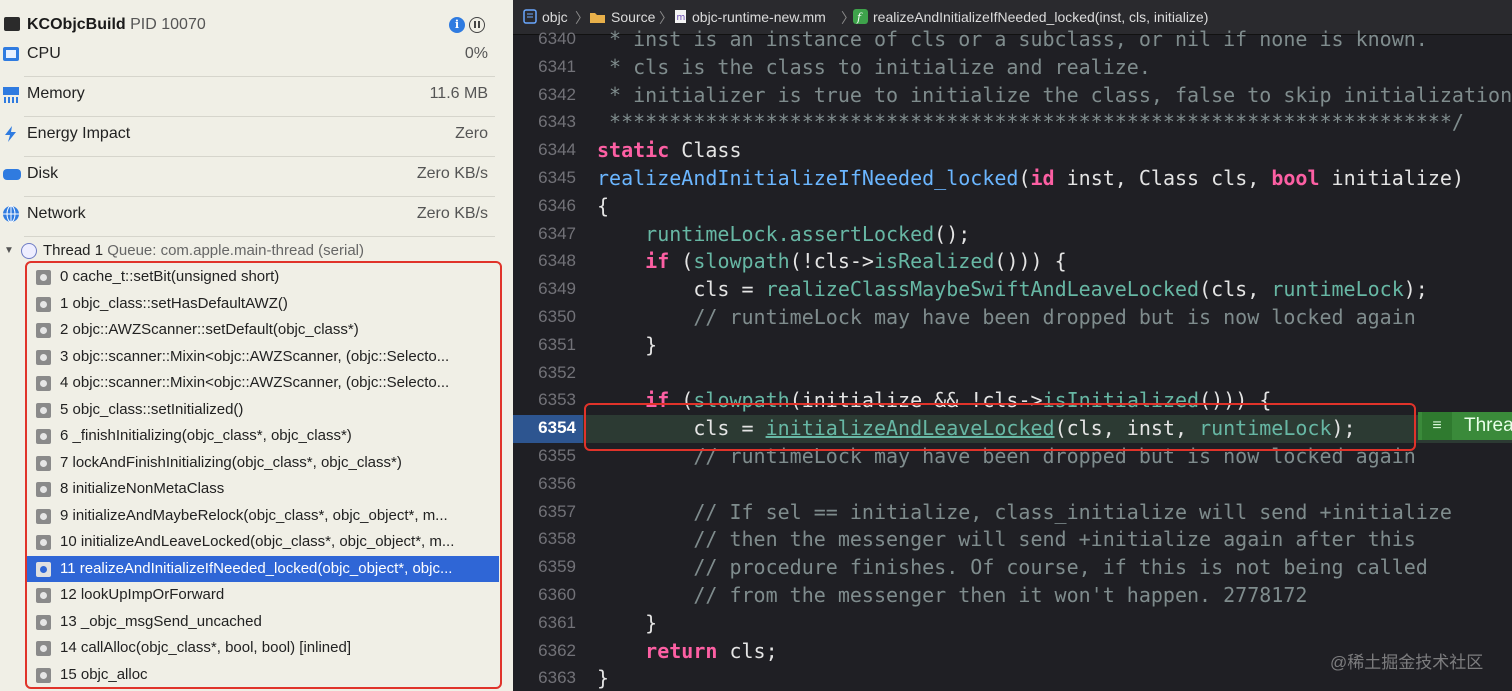  What do you see at coordinates (545, 17) in the screenshot?
I see `jumpbar-project: objc` at bounding box center [545, 17].